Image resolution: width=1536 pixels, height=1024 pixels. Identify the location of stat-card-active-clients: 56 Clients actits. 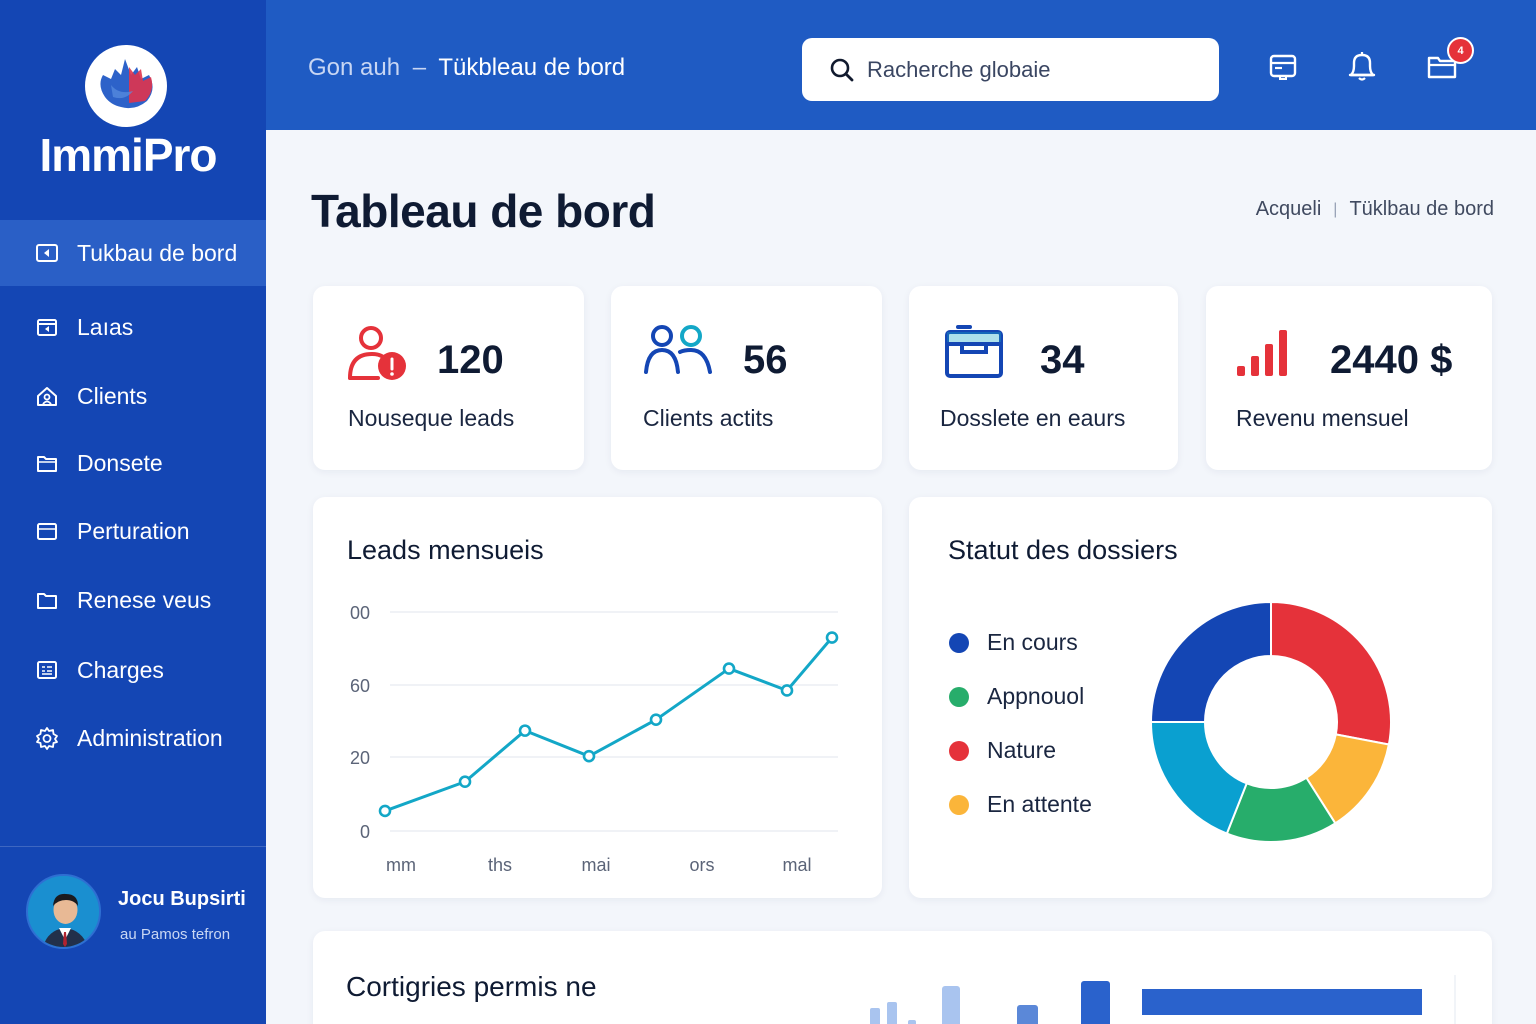
(746, 378).